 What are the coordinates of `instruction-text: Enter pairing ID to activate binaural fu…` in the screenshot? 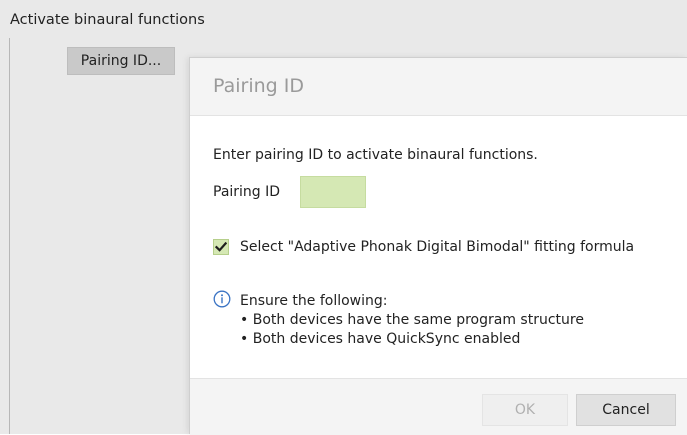 It's located at (375, 155).